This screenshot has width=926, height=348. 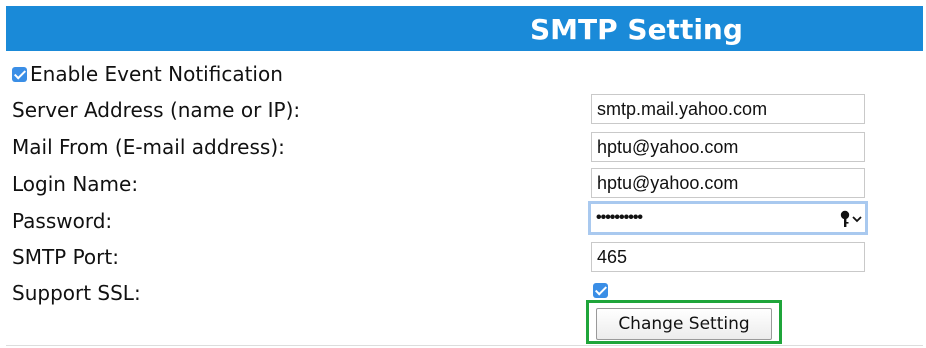 I want to click on bottom-divider, so click(x=464, y=345).